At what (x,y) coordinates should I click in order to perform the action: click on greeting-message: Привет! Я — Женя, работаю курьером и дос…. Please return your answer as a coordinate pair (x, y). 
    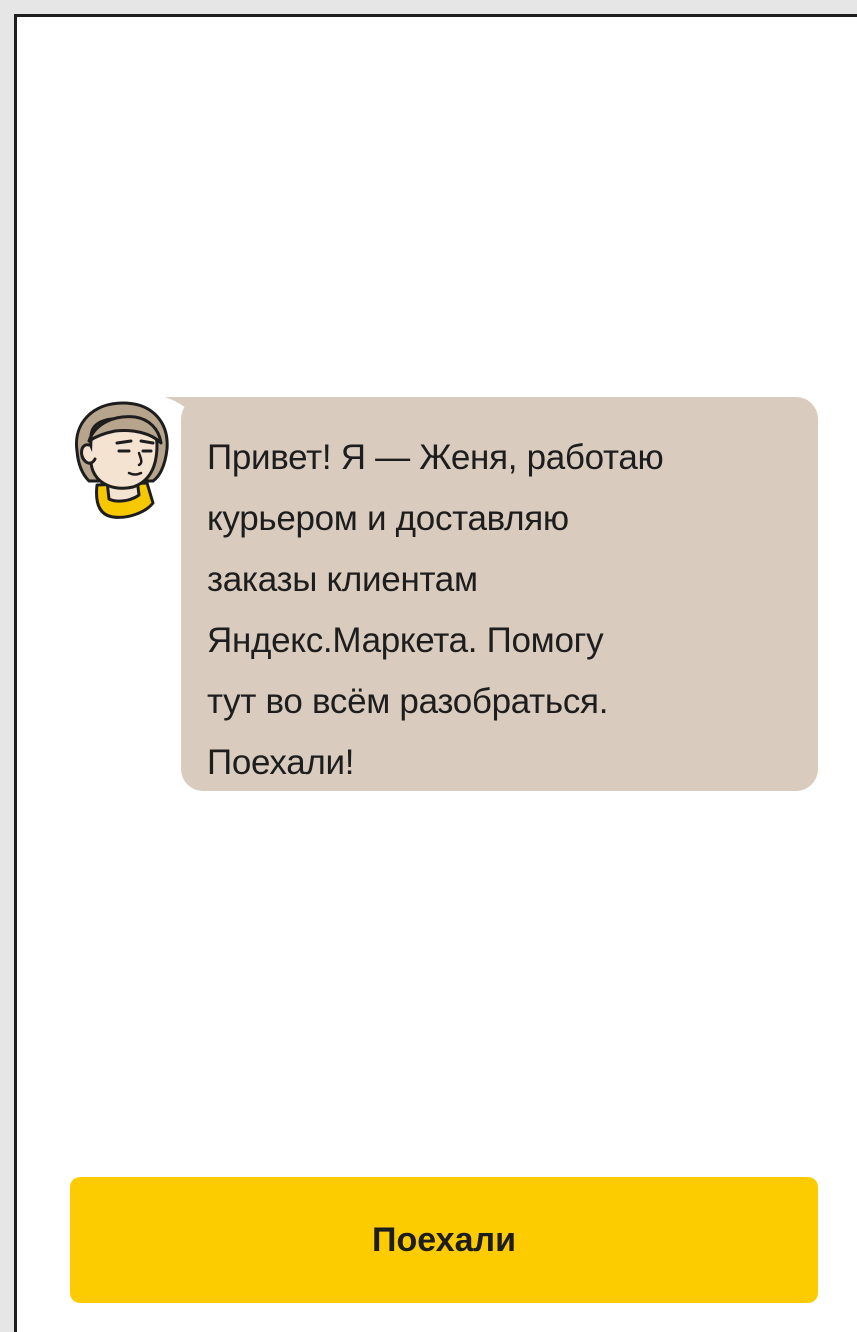
    Looking at the image, I should click on (435, 610).